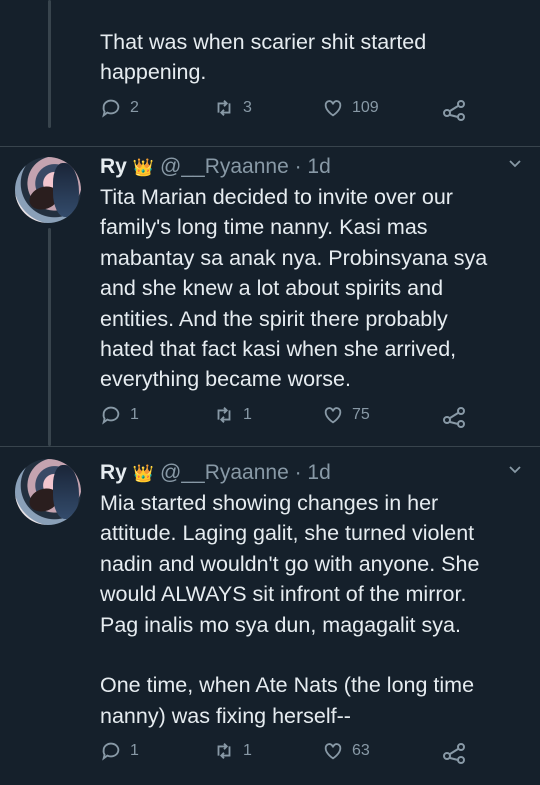  I want to click on reply-count: 2, so click(134, 107).